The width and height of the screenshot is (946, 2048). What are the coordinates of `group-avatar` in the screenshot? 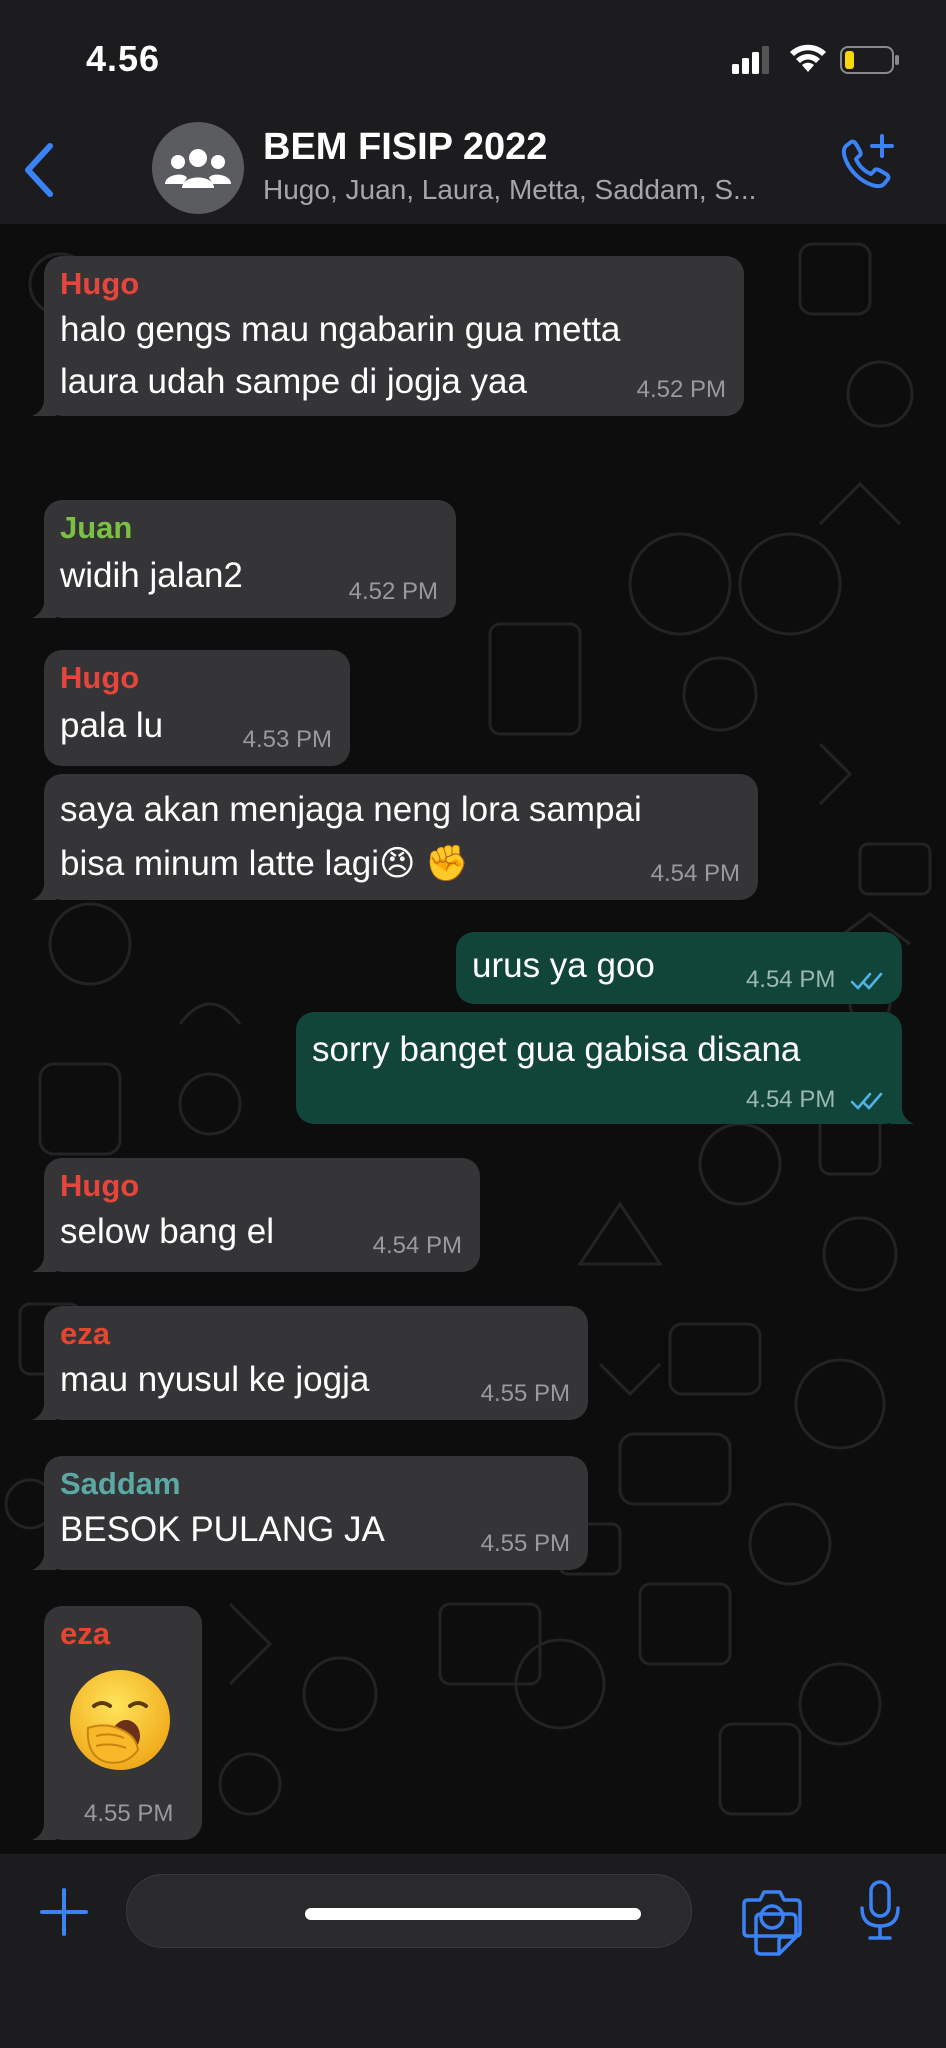 It's located at (198, 168).